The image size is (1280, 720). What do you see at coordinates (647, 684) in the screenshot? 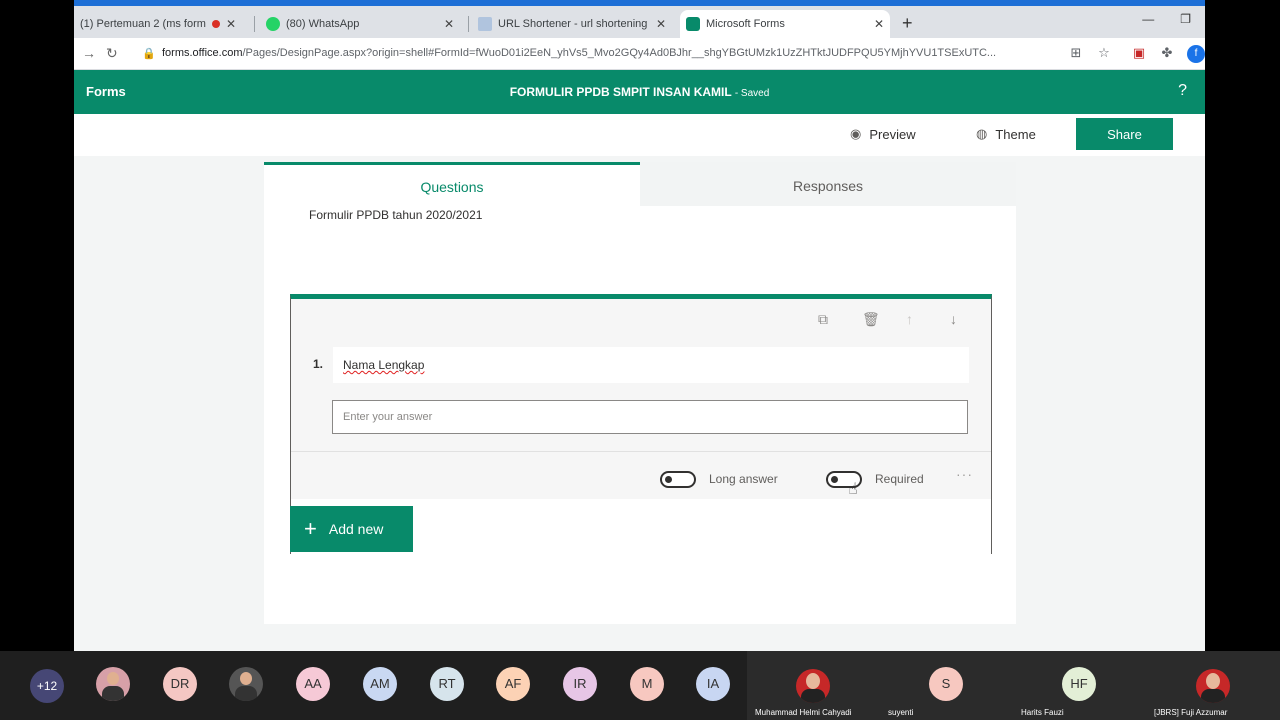
I see `participant-avatar: M` at bounding box center [647, 684].